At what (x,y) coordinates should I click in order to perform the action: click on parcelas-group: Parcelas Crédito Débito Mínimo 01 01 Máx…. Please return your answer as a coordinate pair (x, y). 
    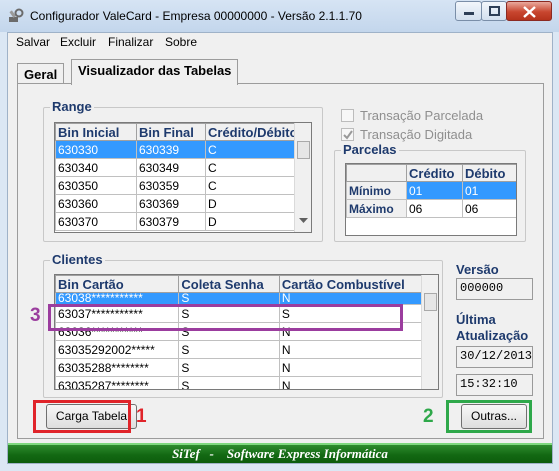
    Looking at the image, I should click on (430, 192).